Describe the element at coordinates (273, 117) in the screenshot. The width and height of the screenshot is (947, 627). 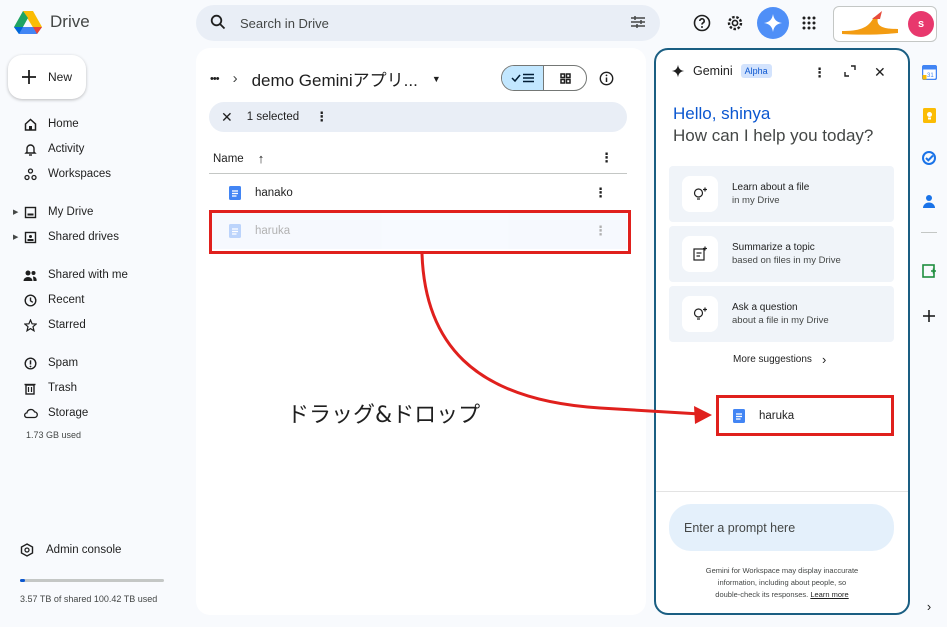
I see `selection-count: 1 selected` at that location.